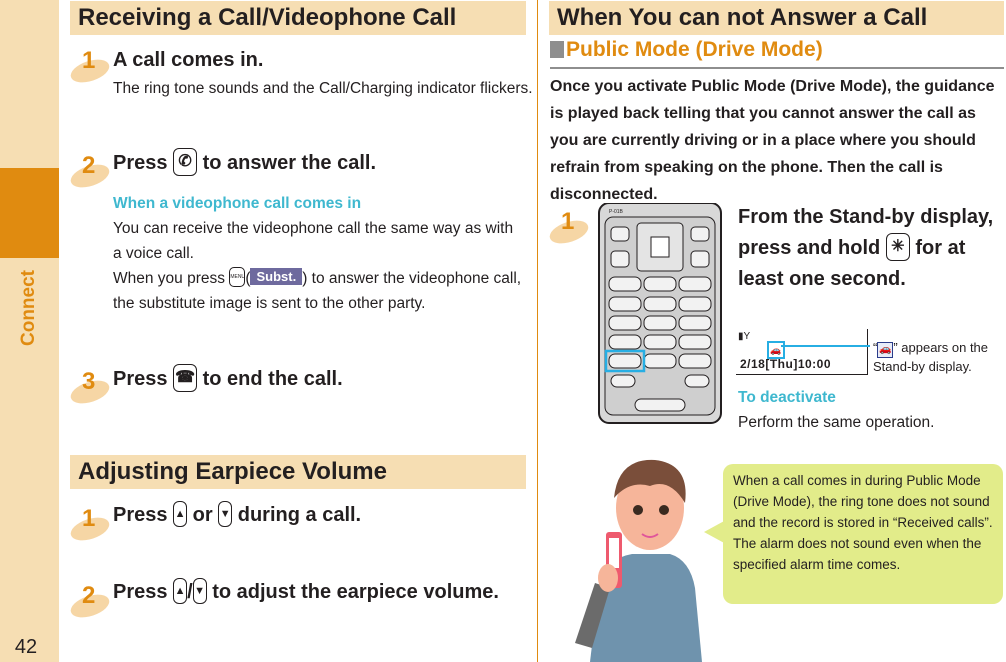  What do you see at coordinates (825, 346) in the screenshot?
I see `callout-leader-line` at bounding box center [825, 346].